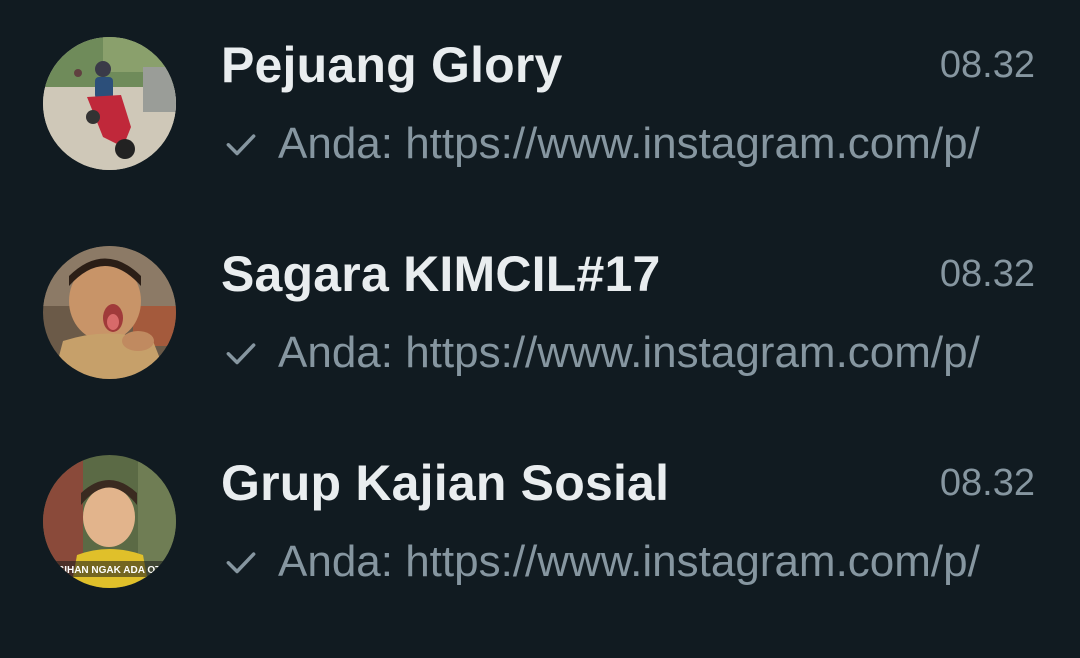 This screenshot has width=1080, height=658. What do you see at coordinates (445, 483) in the screenshot?
I see `chat-name: Grup Kajian Sosial` at bounding box center [445, 483].